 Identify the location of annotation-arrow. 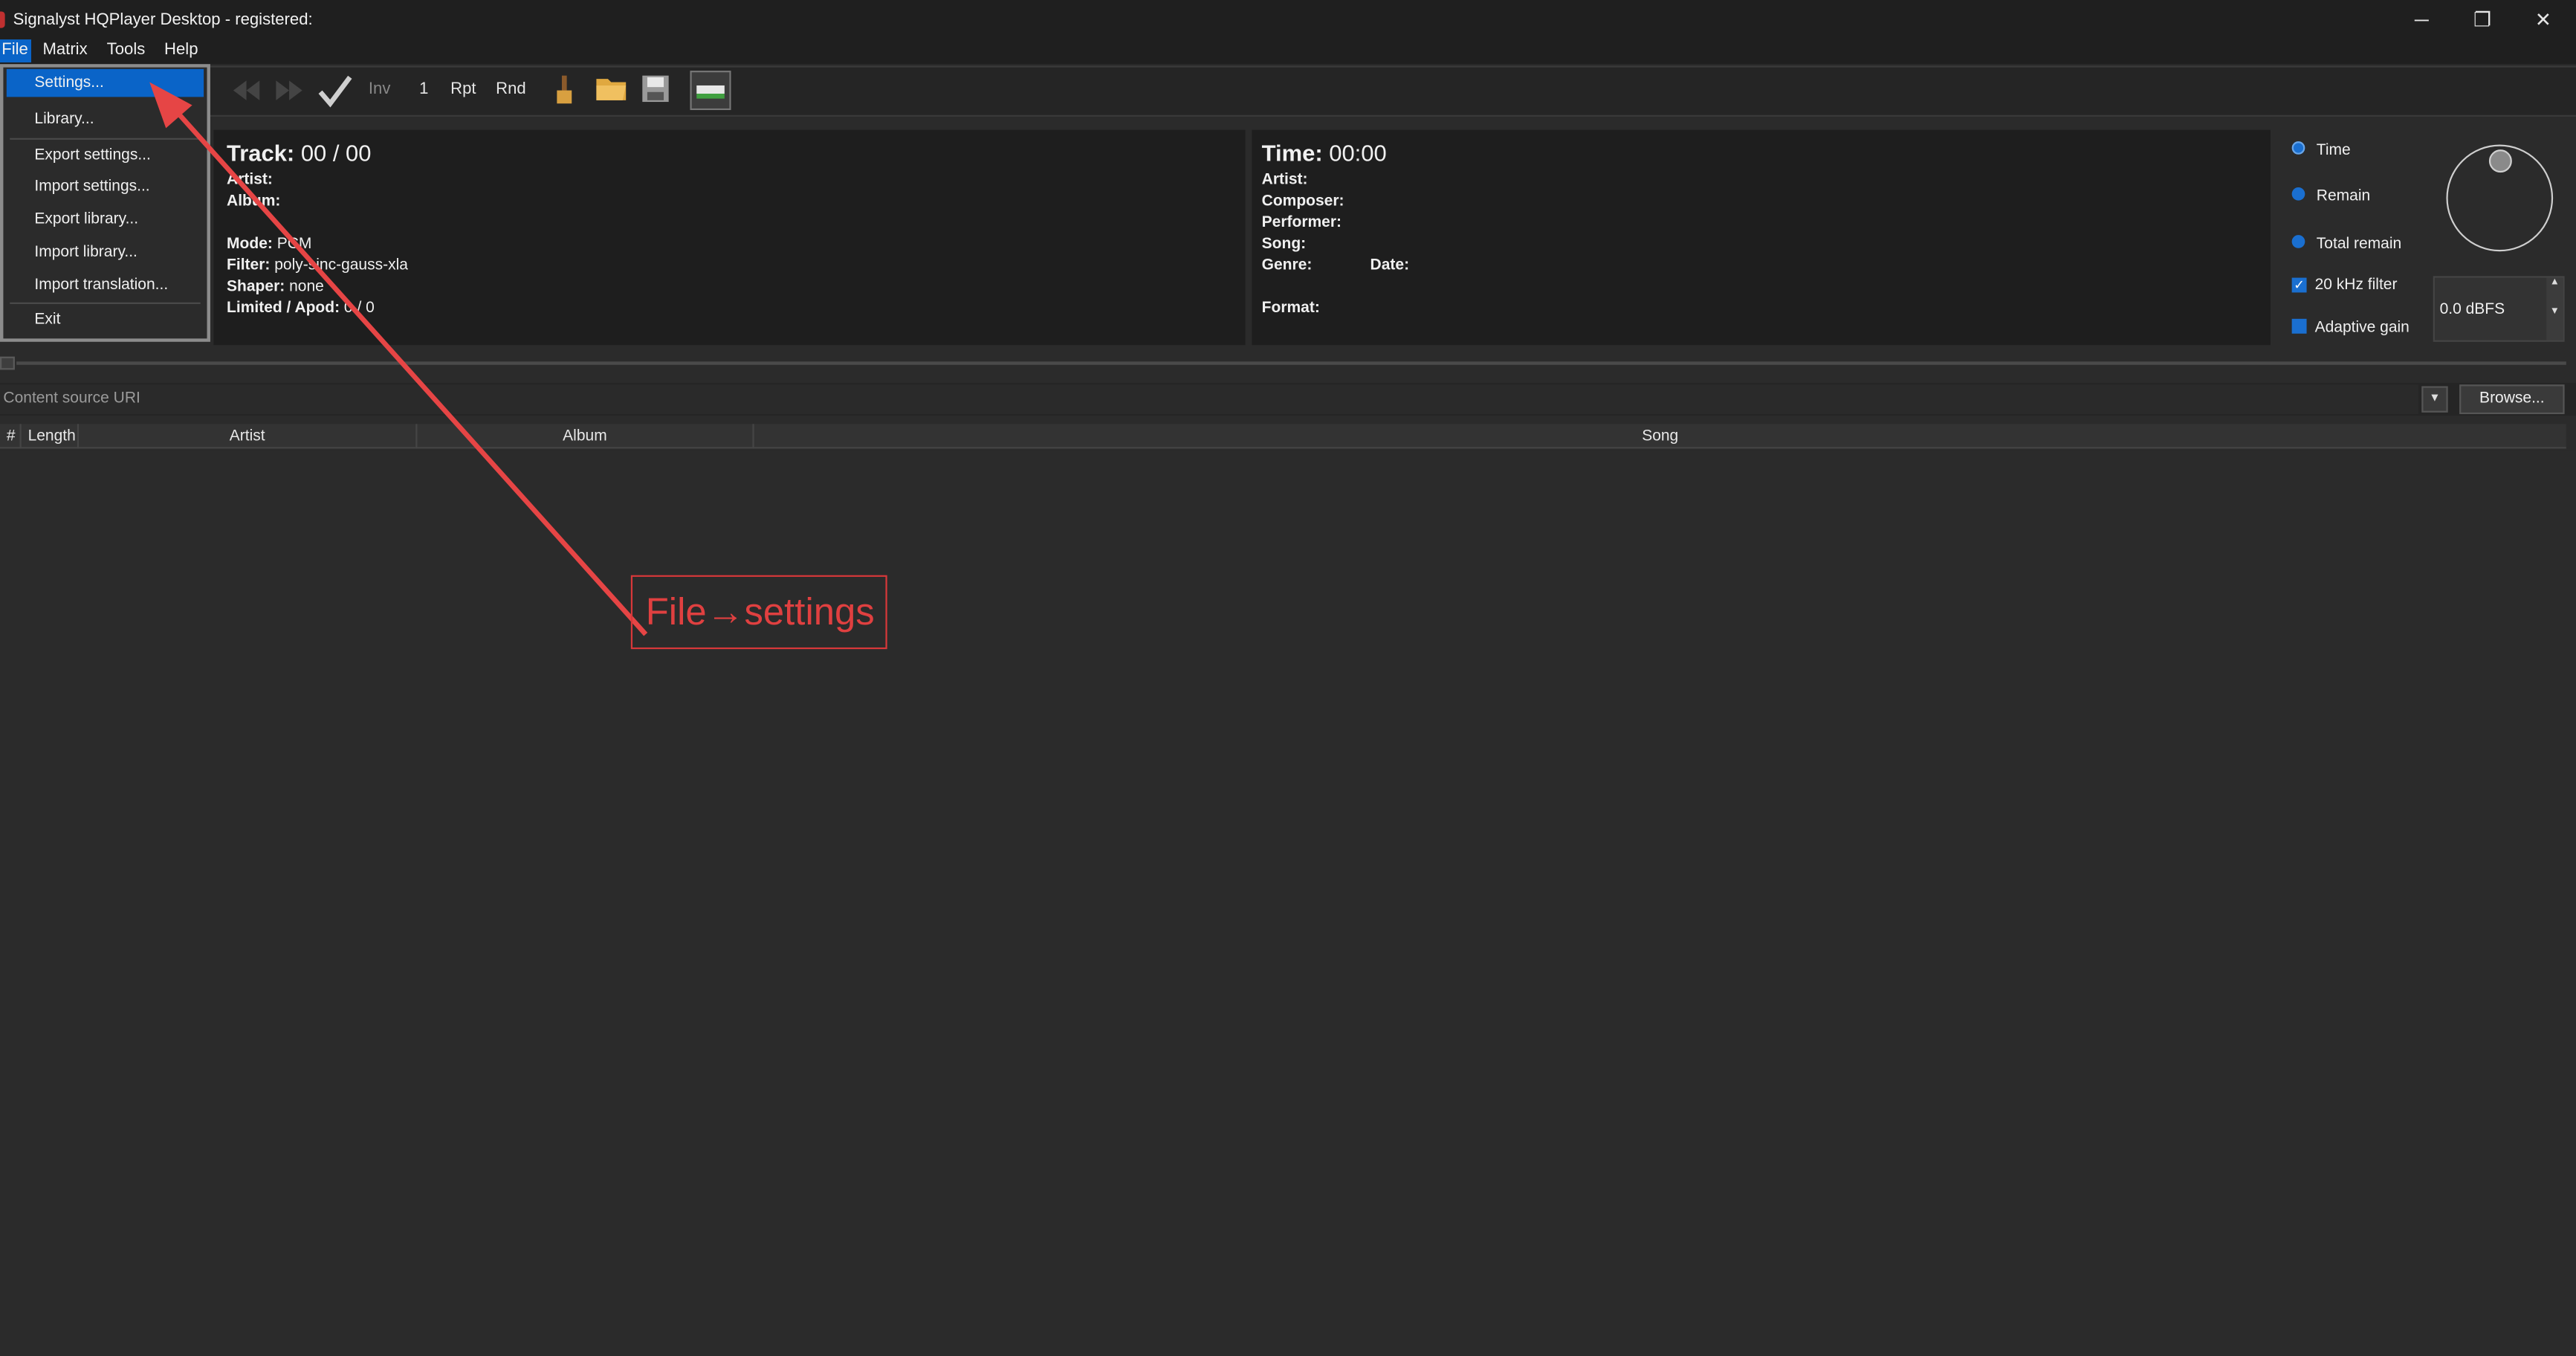
(398, 359).